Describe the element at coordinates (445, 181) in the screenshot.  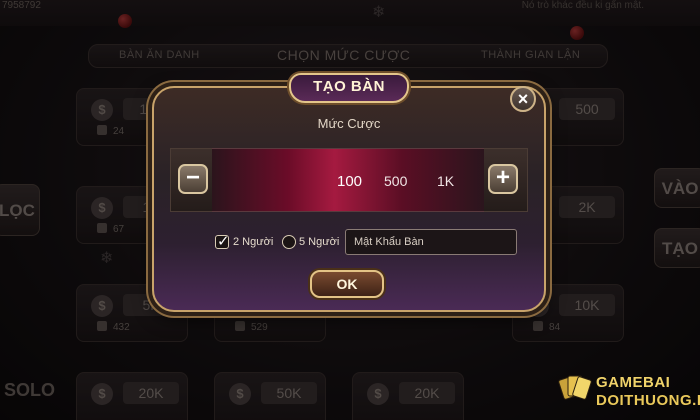
I see `bet-option-1k: 1K` at that location.